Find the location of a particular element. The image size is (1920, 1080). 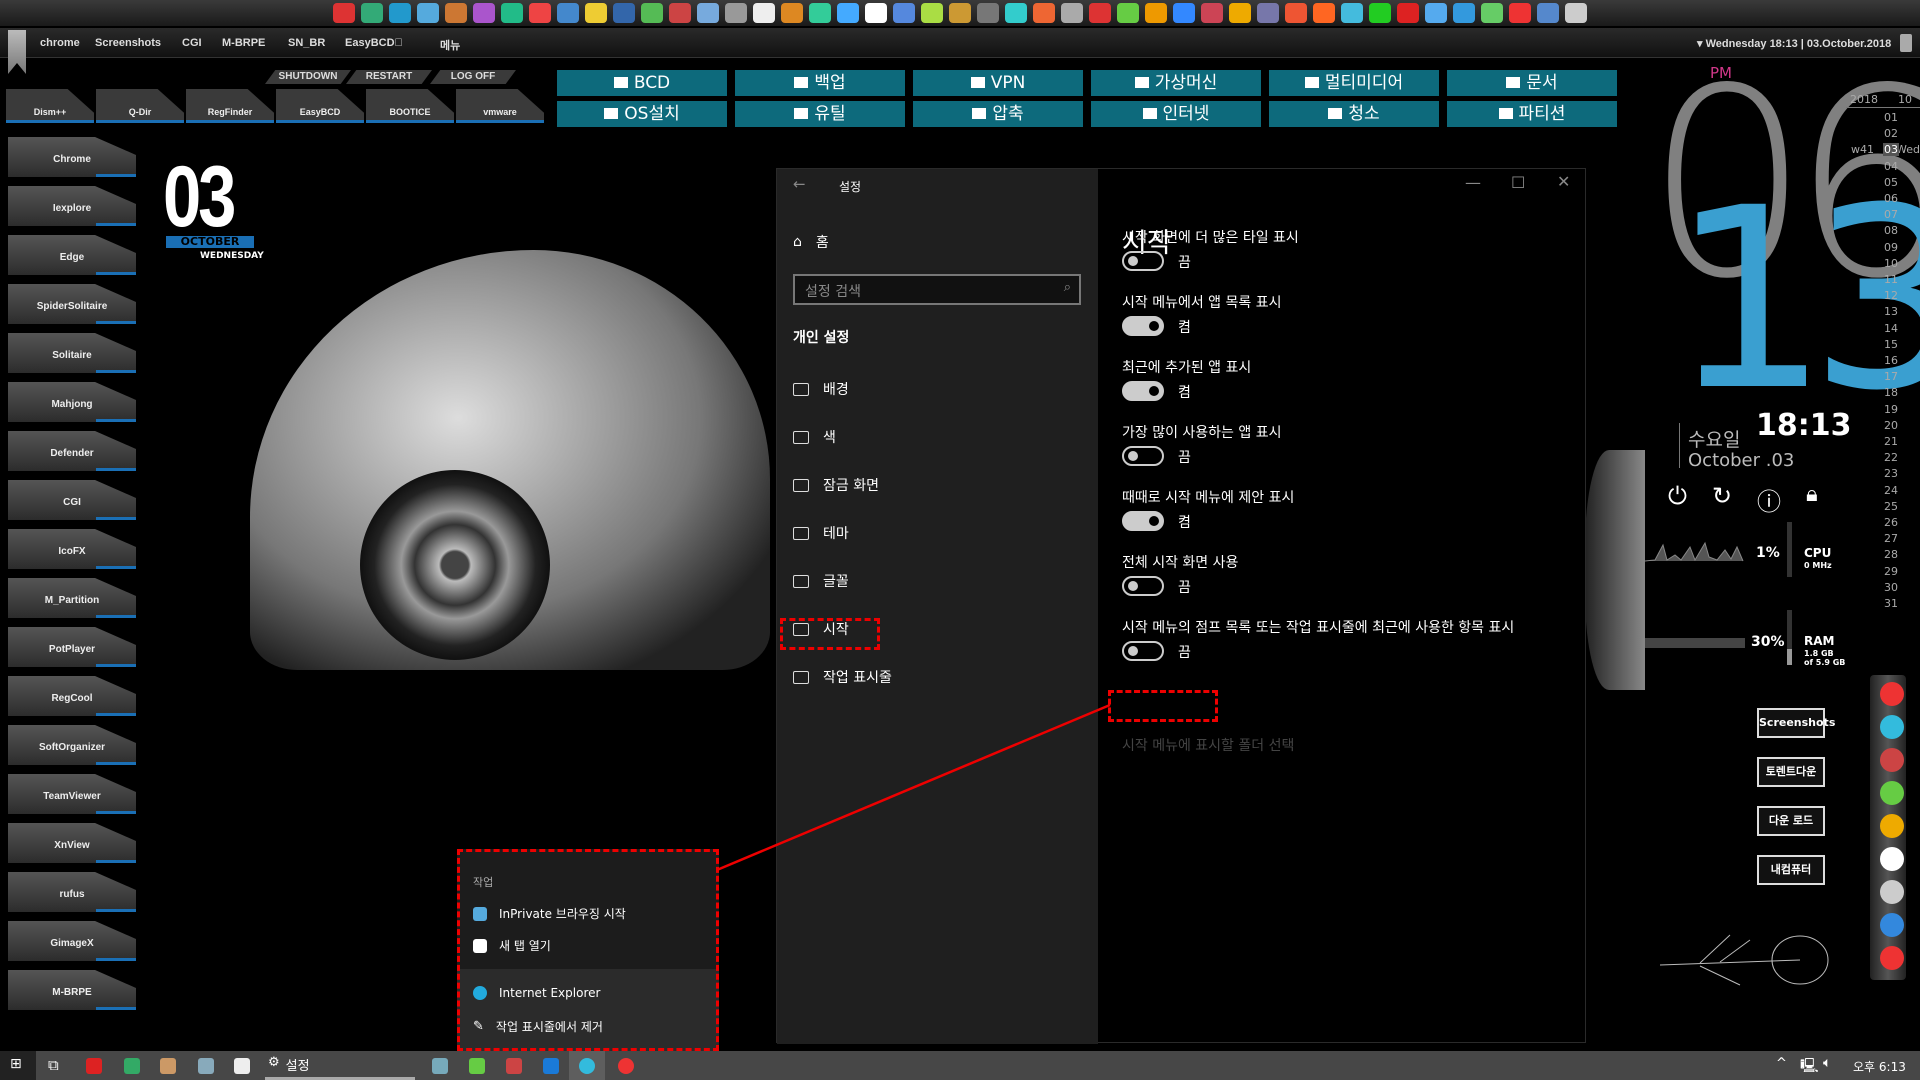

folder-button: 청소 is located at coordinates (1354, 114).